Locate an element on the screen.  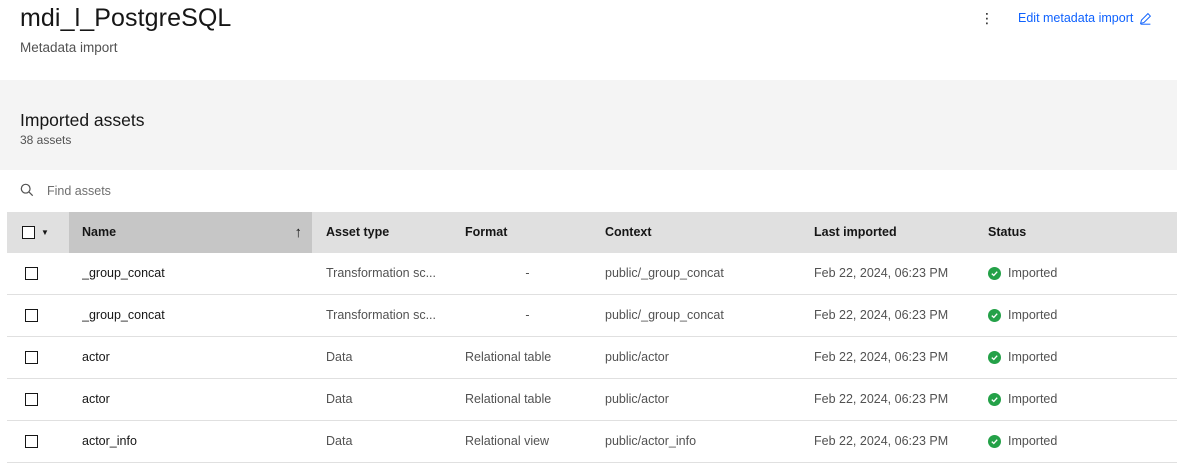
search-icon is located at coordinates (27, 190).